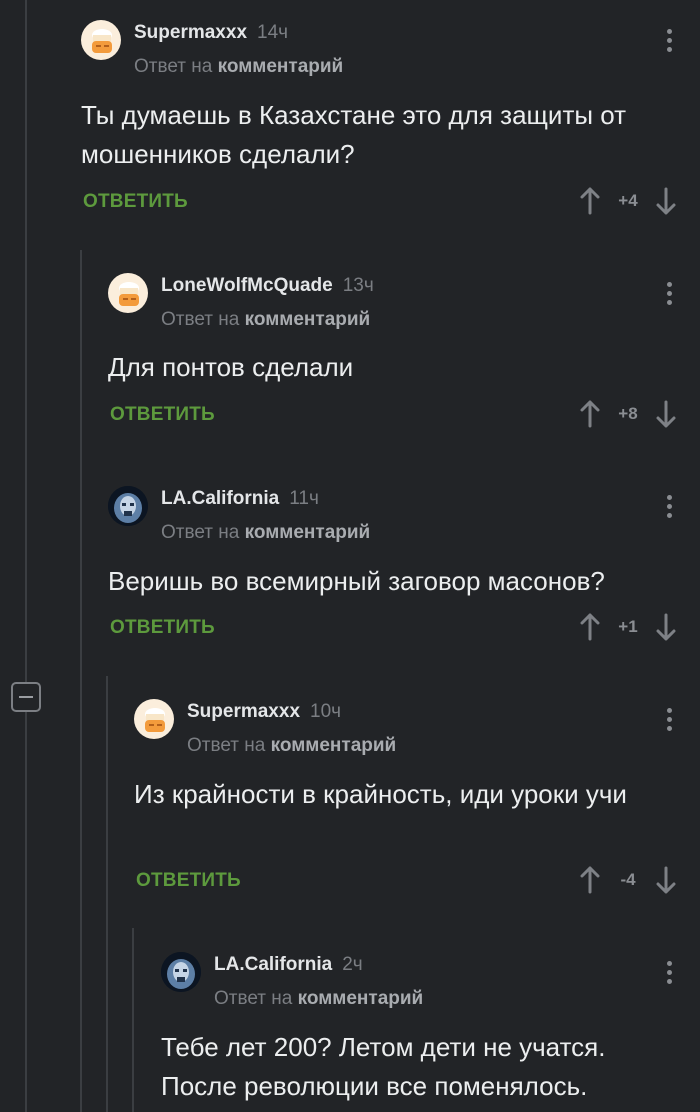 The image size is (700, 1112). Describe the element at coordinates (240, 499) in the screenshot. I see `comment-author: LA.California 11ч` at that location.